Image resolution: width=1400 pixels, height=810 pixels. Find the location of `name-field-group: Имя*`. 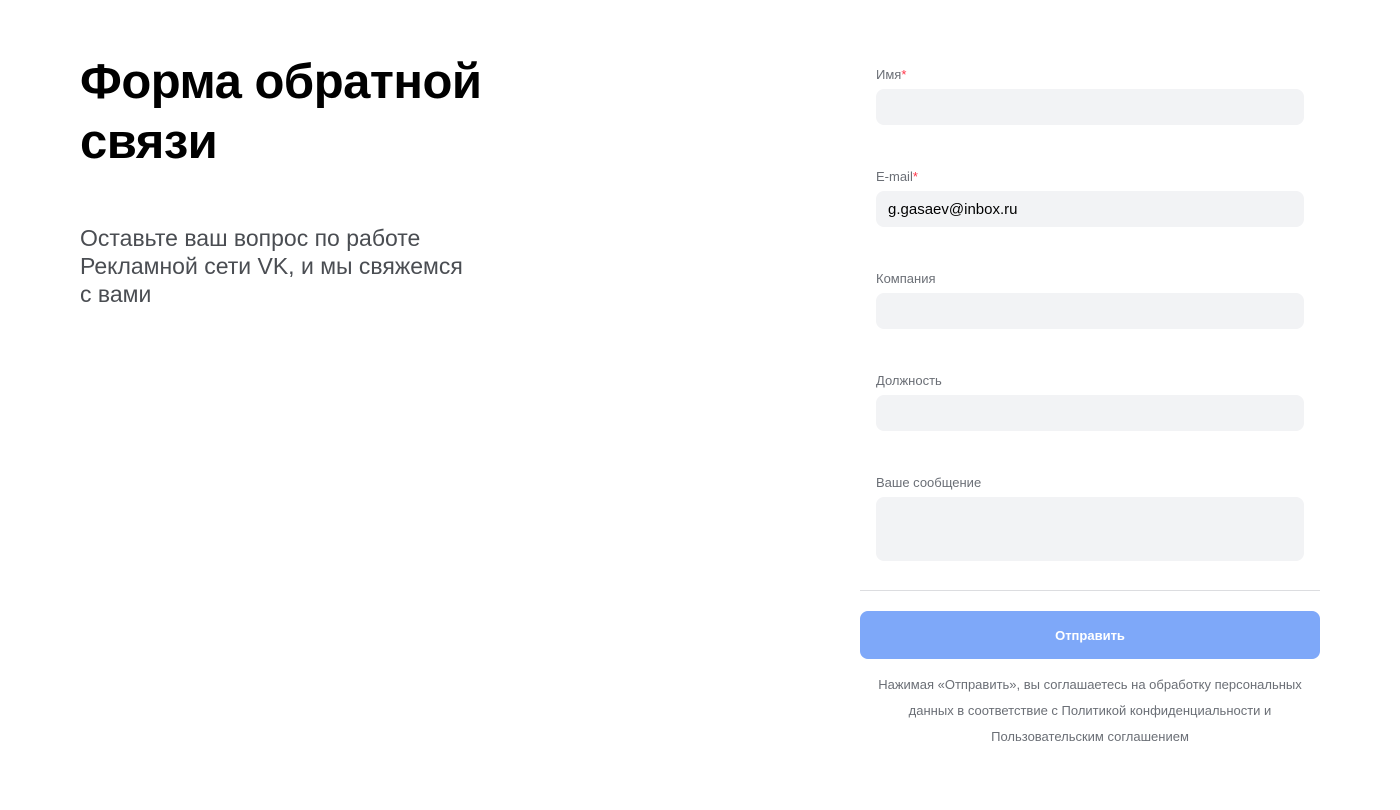

name-field-group: Имя* is located at coordinates (1090, 96).